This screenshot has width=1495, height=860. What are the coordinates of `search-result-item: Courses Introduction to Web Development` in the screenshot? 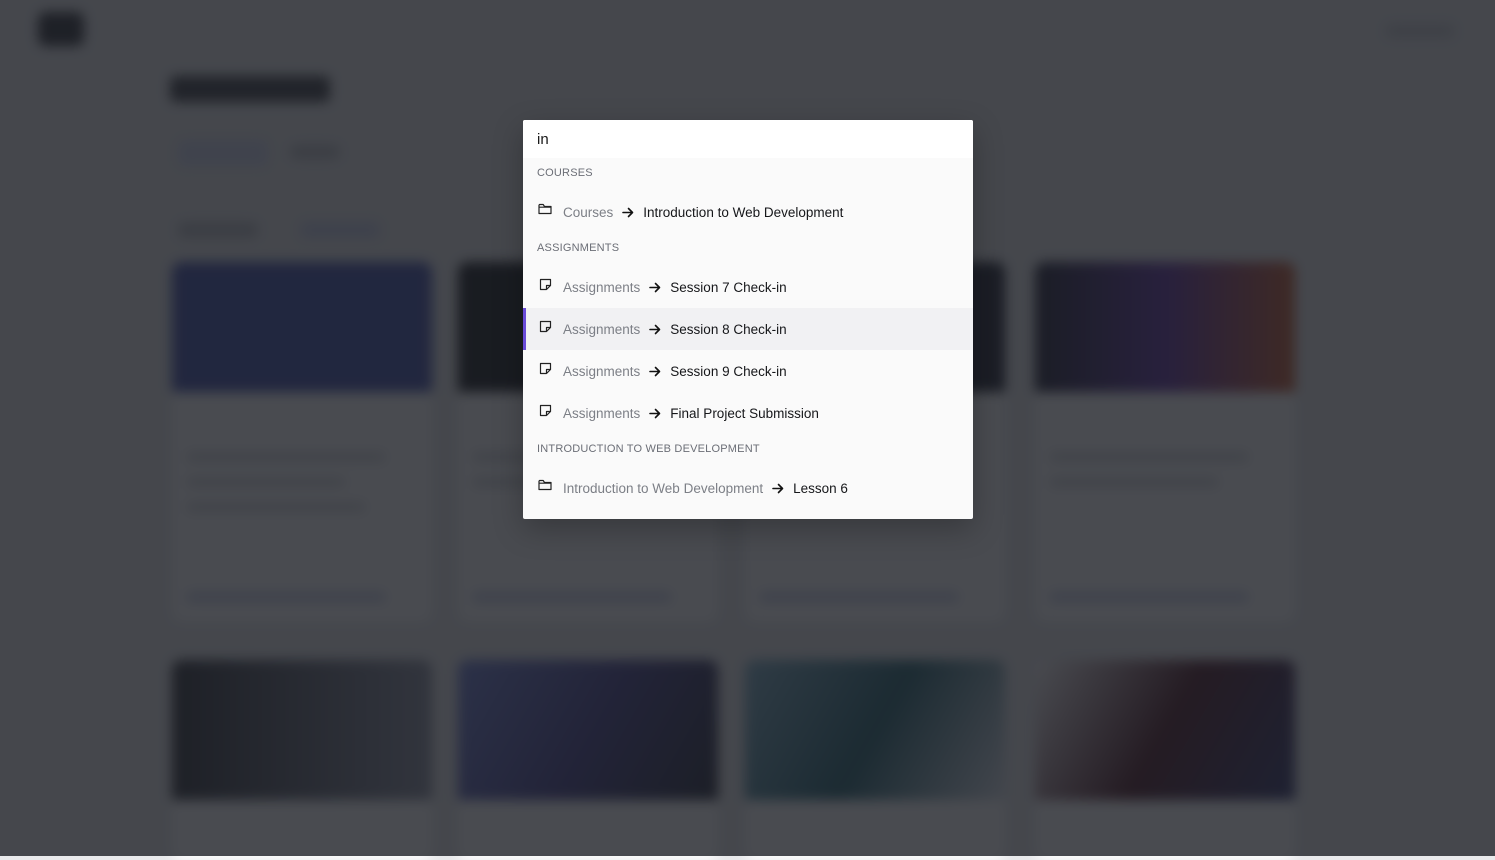 It's located at (748, 212).